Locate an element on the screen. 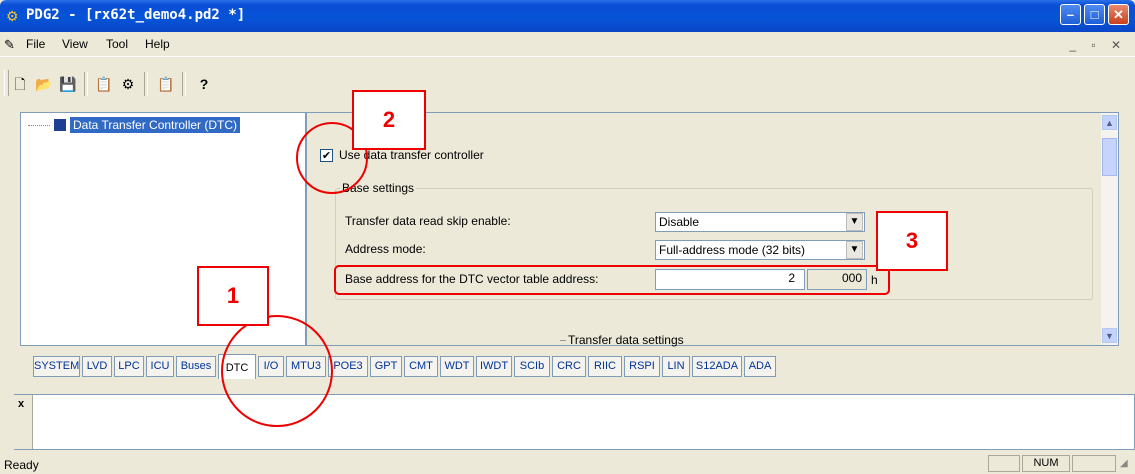 The height and width of the screenshot is (474, 1135). check-icon: 📋 is located at coordinates (166, 84).